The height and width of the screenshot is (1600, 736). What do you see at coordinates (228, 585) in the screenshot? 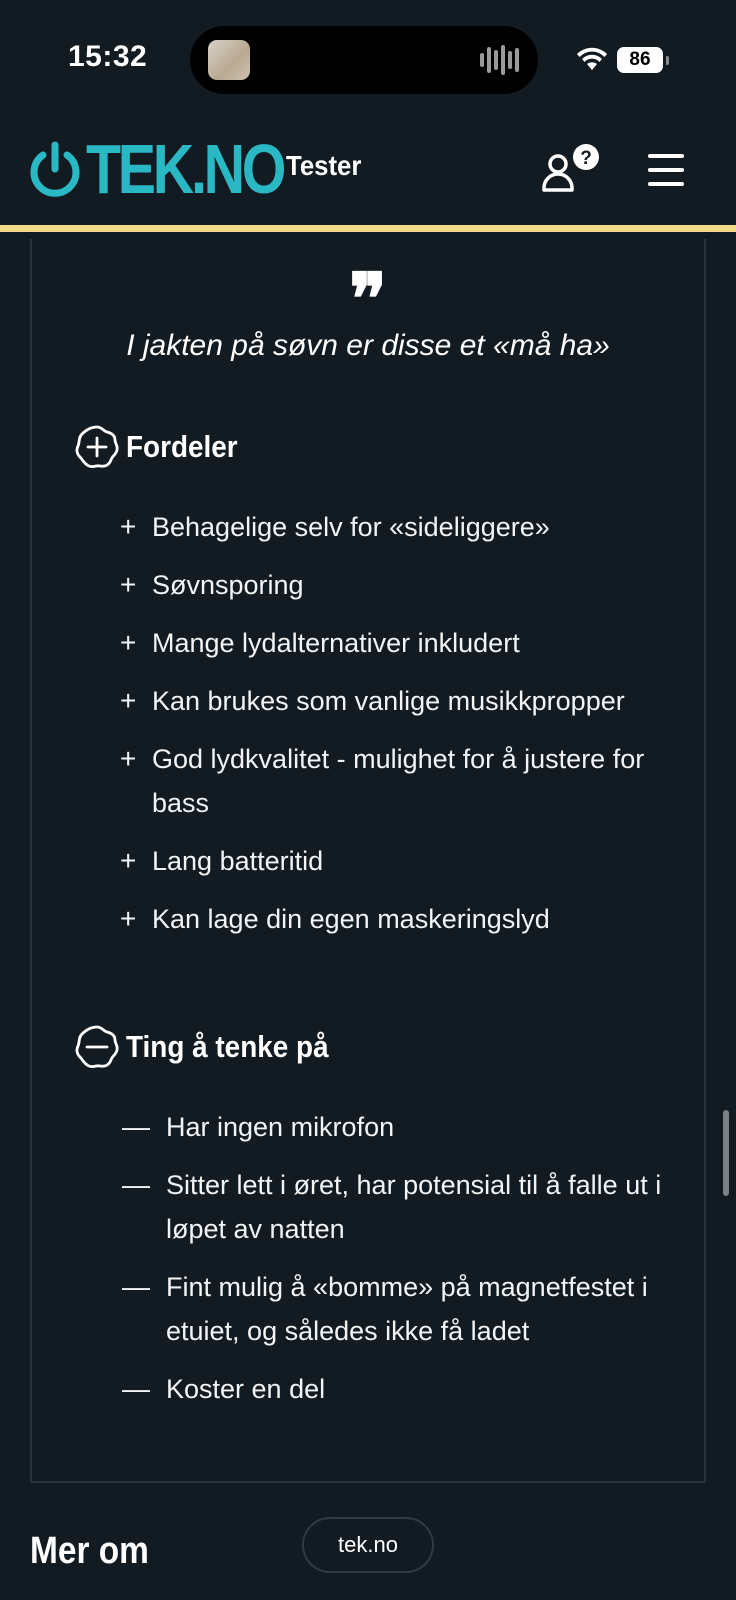
I see `pro-text: Søvnsporing` at bounding box center [228, 585].